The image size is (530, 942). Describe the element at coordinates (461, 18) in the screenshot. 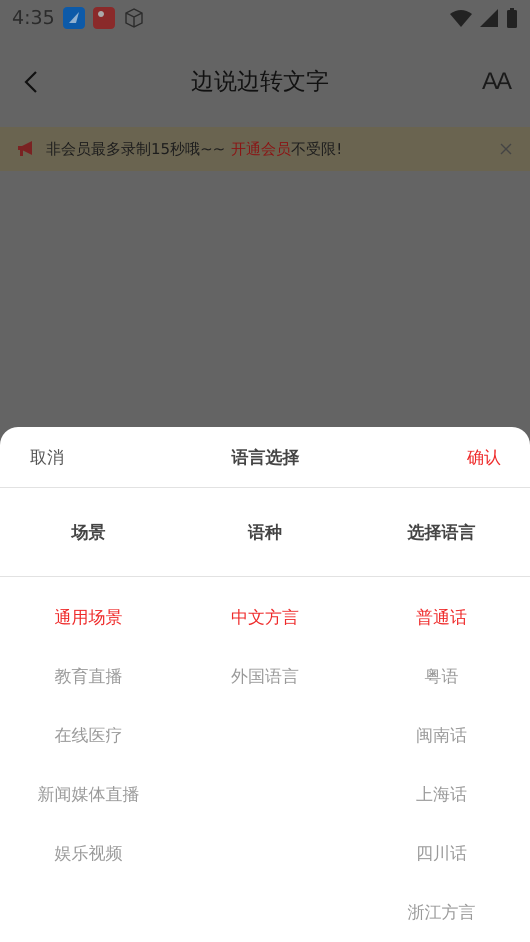

I see `wifi-icon` at that location.